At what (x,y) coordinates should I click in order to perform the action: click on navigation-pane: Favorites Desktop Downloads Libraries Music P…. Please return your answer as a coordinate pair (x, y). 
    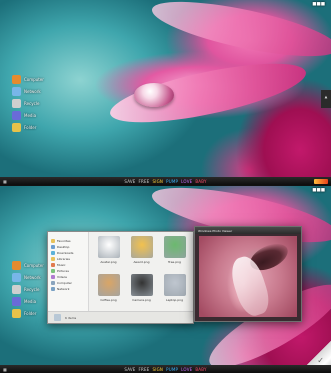
    Looking at the image, I should click on (68, 271).